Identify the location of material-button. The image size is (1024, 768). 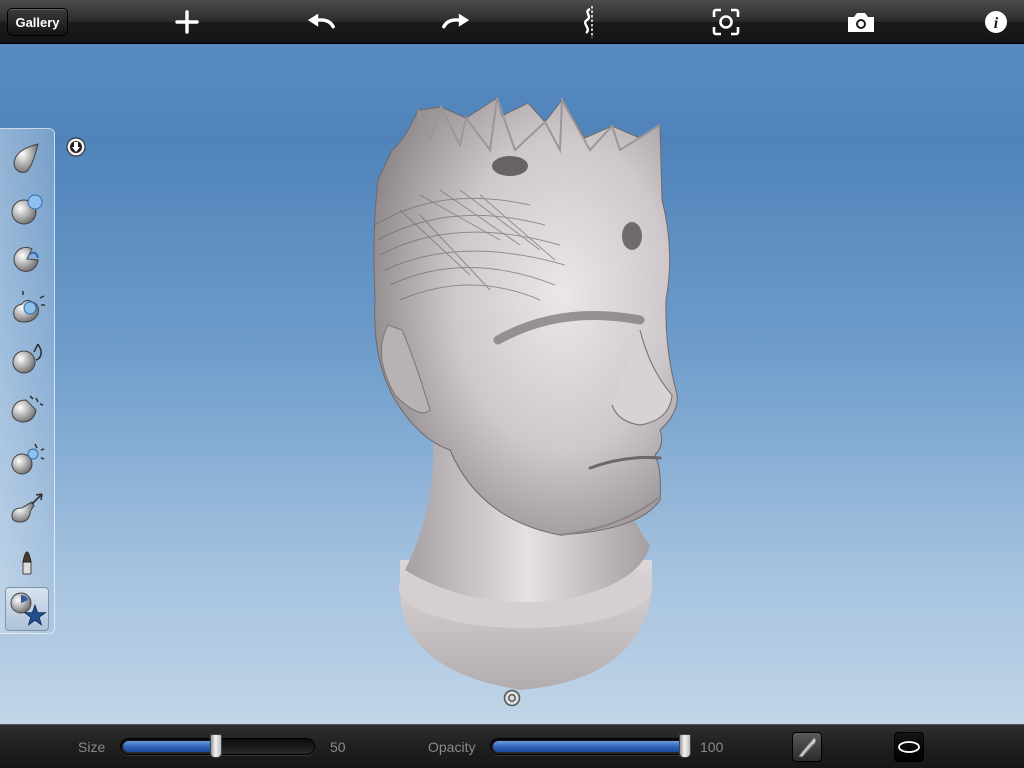
(807, 747).